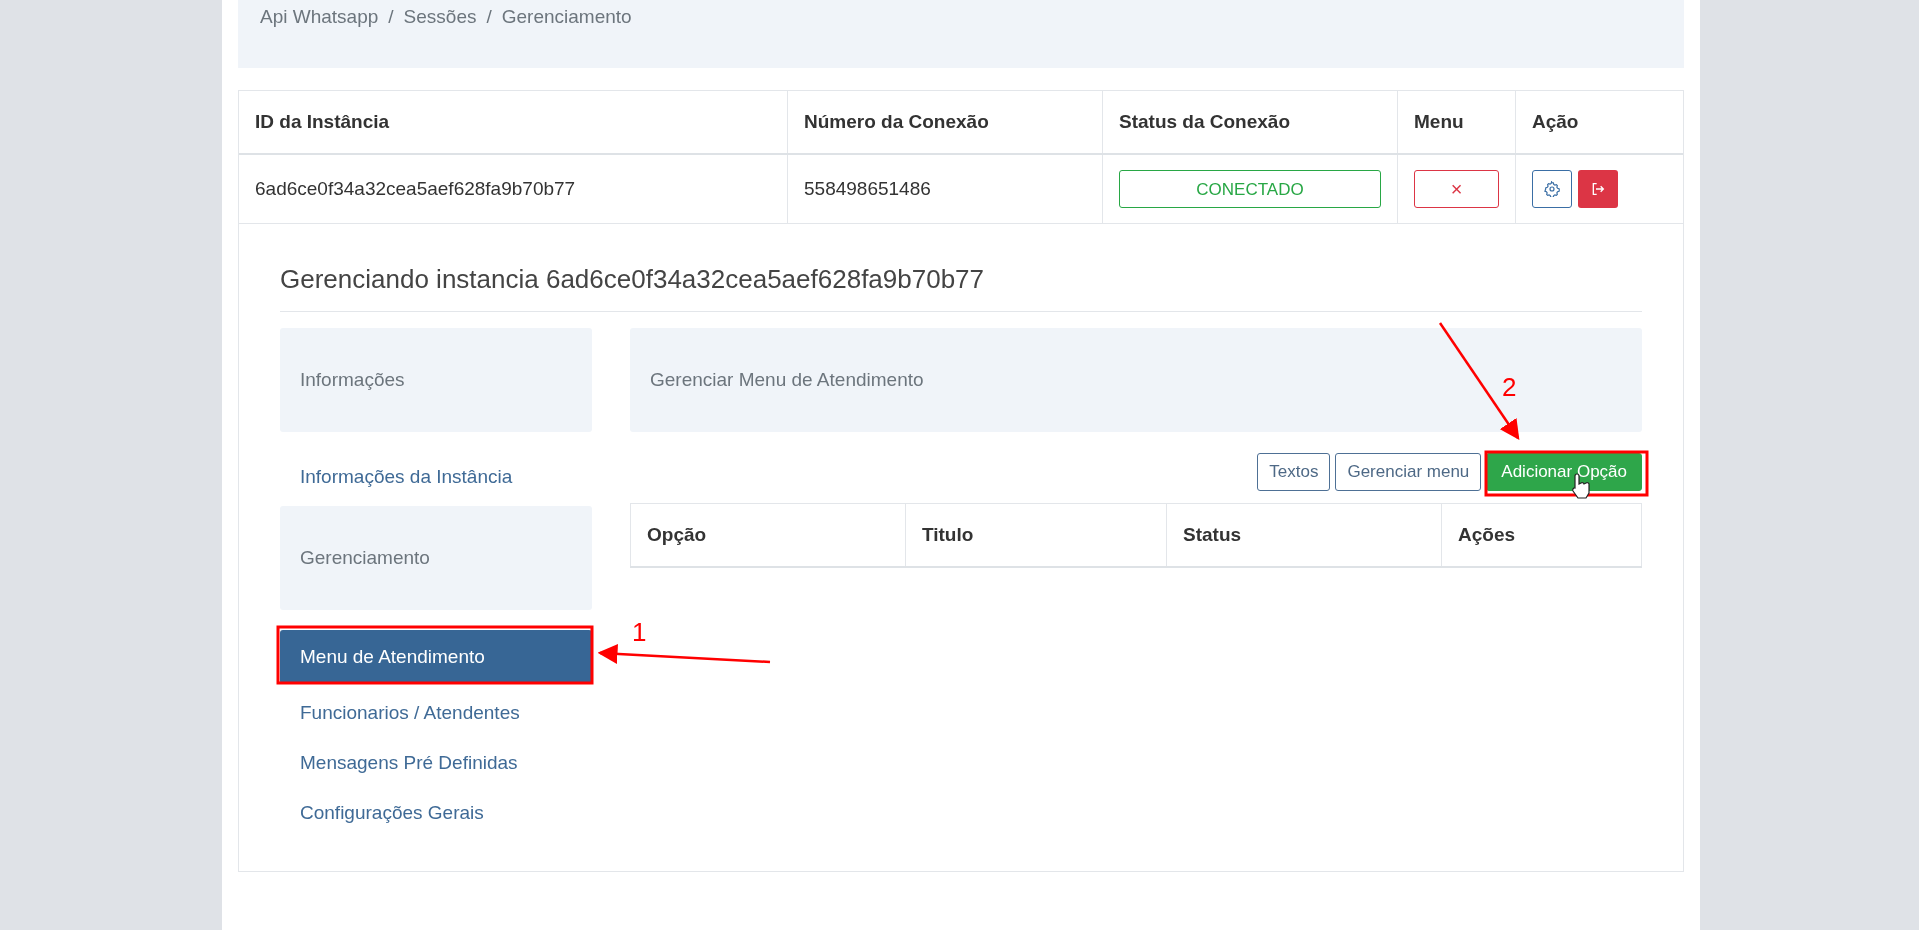 The width and height of the screenshot is (1919, 930). I want to click on column-header: Titulo, so click(1036, 535).